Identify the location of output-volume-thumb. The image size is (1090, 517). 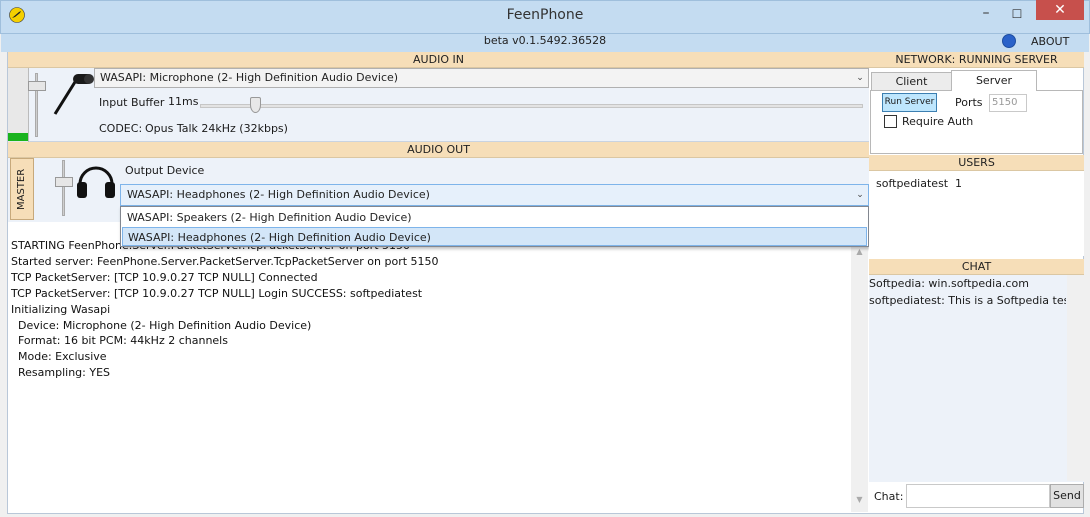
(64, 182).